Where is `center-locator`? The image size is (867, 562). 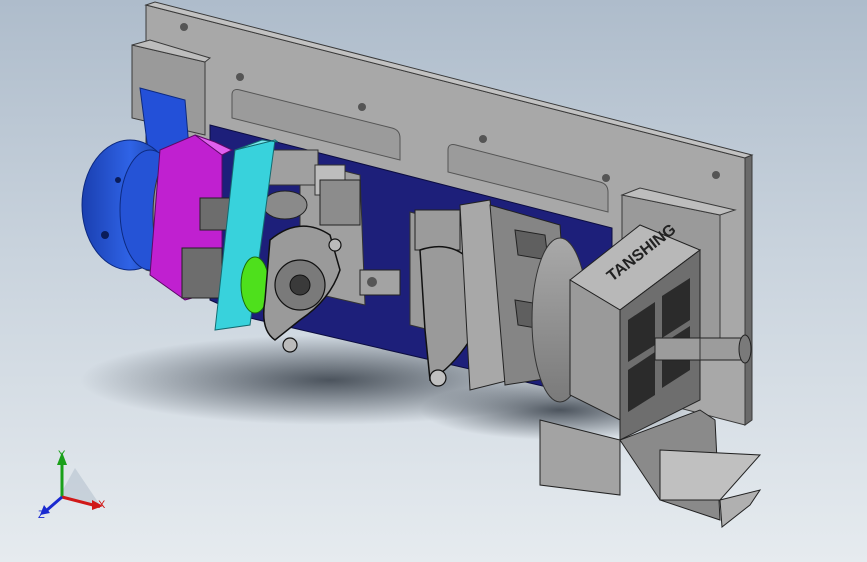
center-locator is located at coordinates (380, 282).